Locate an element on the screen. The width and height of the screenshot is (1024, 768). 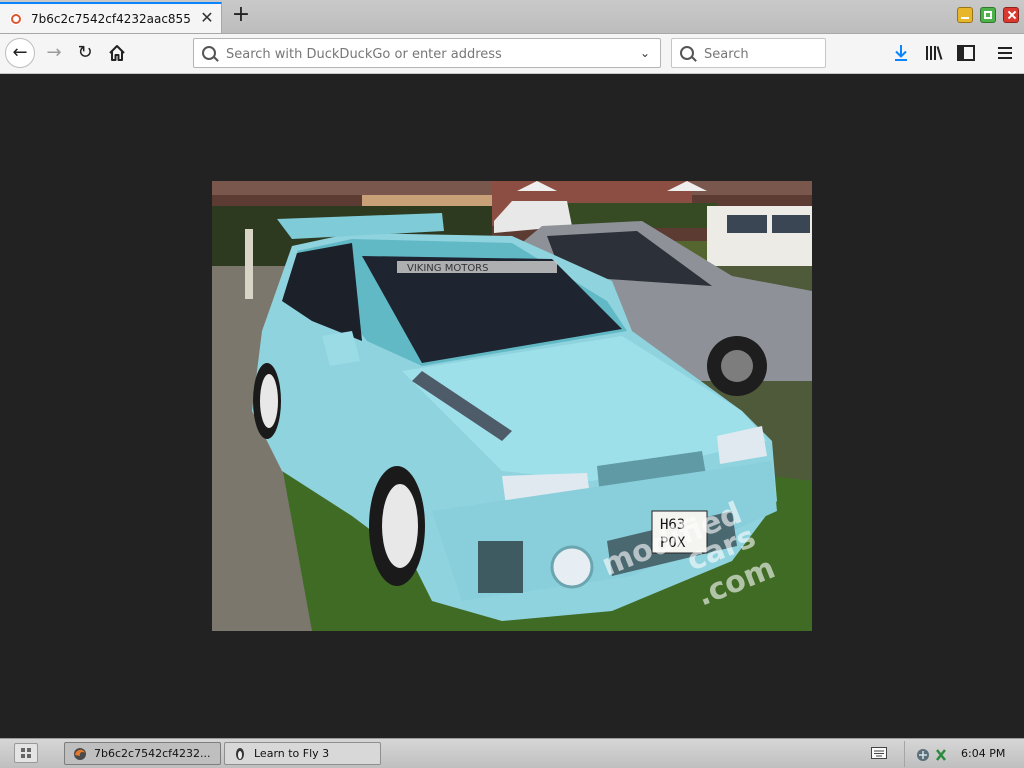
home-icon is located at coordinates (117, 53).